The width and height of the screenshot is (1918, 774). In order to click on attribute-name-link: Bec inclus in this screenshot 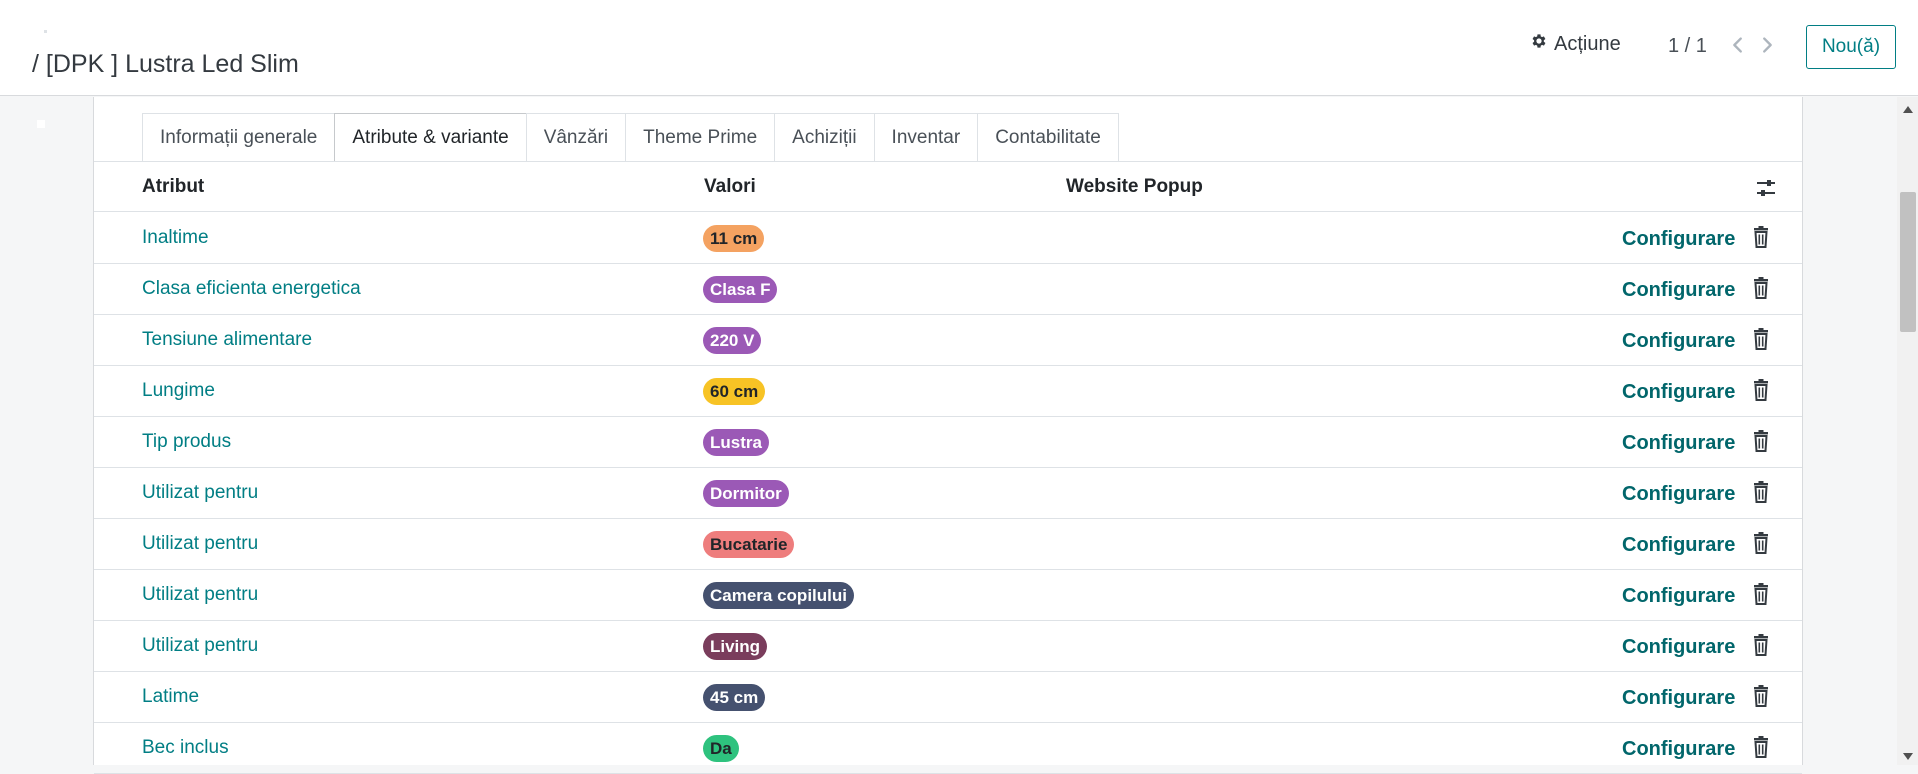, I will do `click(185, 748)`.